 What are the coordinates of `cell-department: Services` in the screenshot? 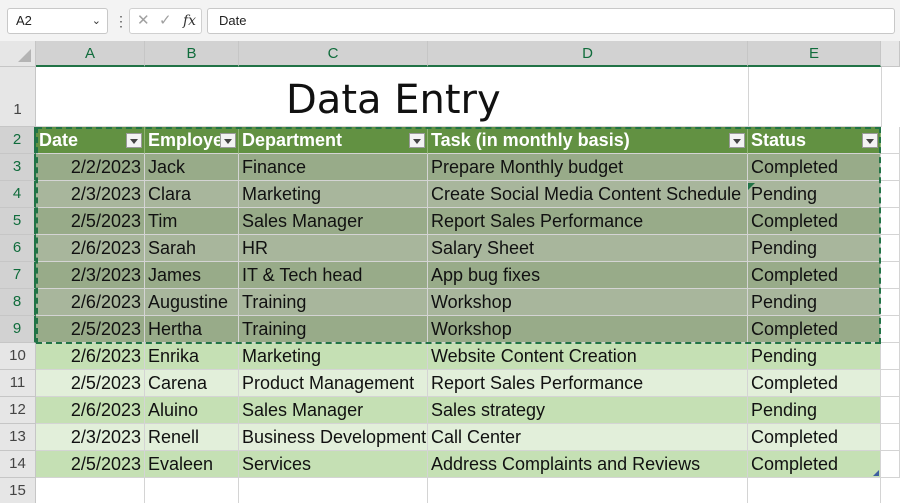 It's located at (333, 464).